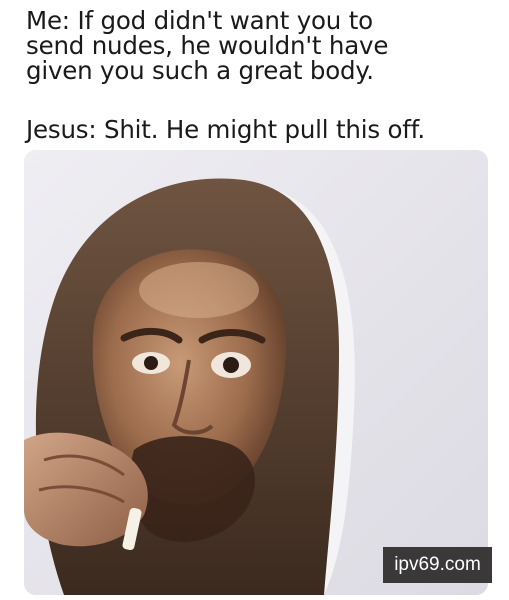  I want to click on setup-line-3: given you such a great body., so click(200, 70).